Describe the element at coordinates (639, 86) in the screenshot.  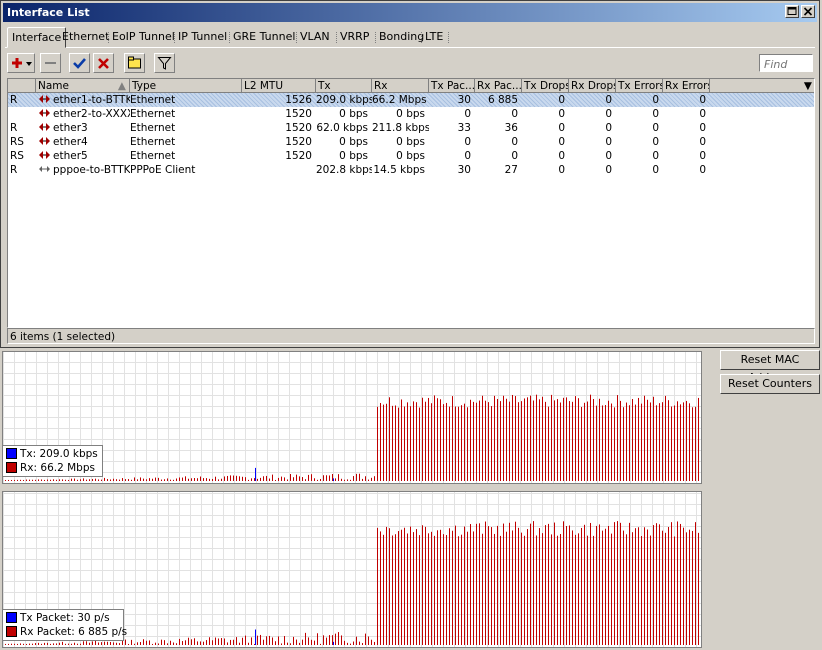
I see `column-header-tx-errors: Tx Errors` at that location.